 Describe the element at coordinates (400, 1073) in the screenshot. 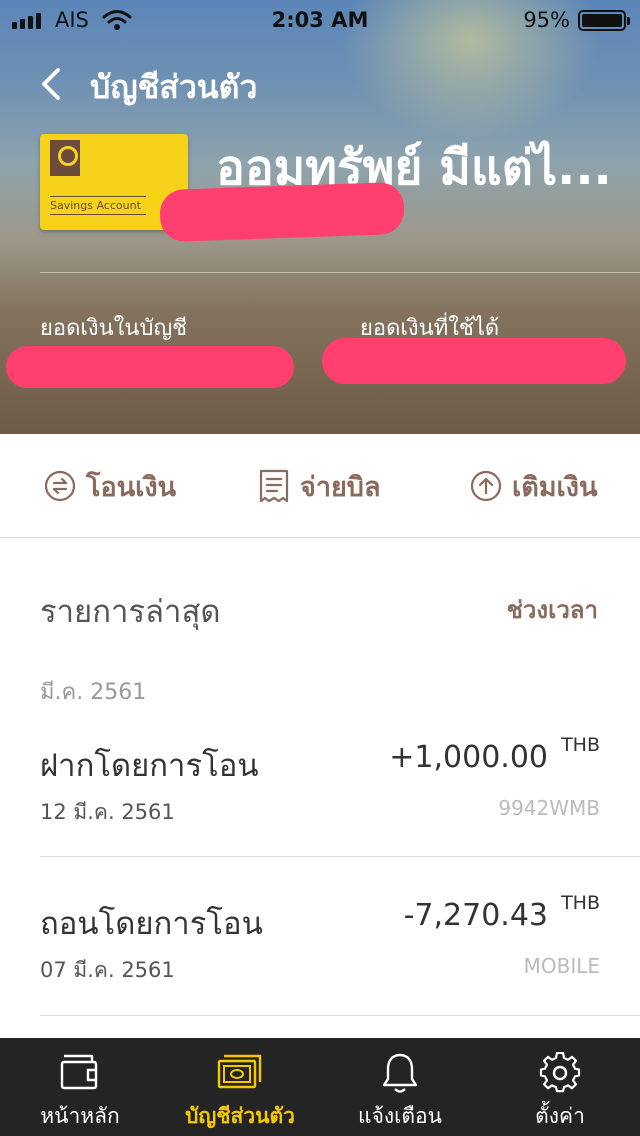

I see `bell-icon` at that location.